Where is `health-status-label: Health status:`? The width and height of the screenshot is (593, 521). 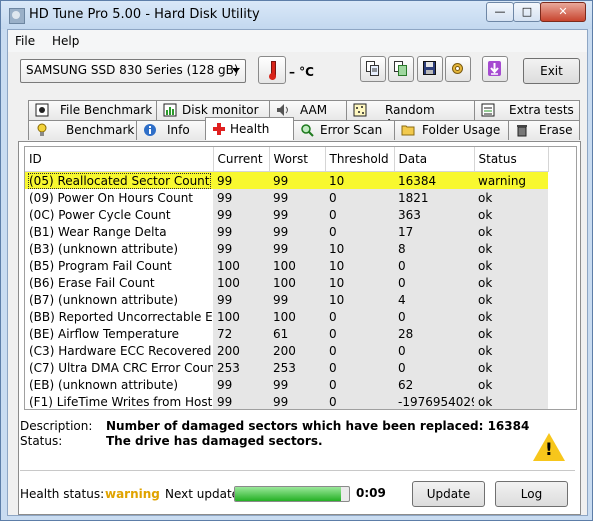 health-status-label: Health status: is located at coordinates (62, 494).